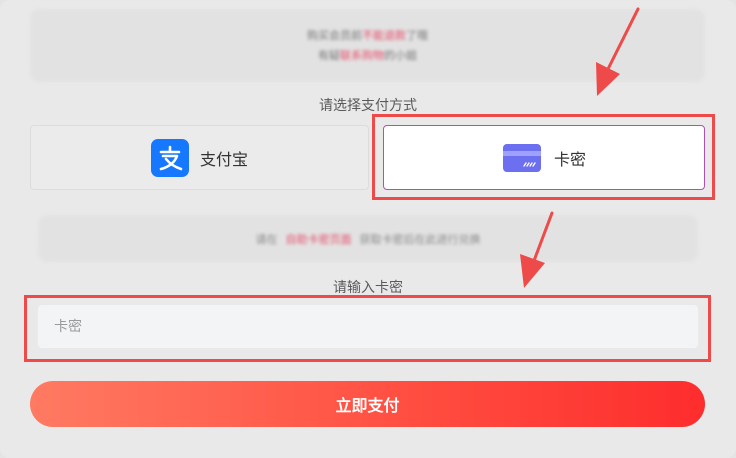 Image resolution: width=736 pixels, height=458 pixels. What do you see at coordinates (420, 239) in the screenshot?
I see `hint-text: 获取卡密后在此进行兑换` at bounding box center [420, 239].